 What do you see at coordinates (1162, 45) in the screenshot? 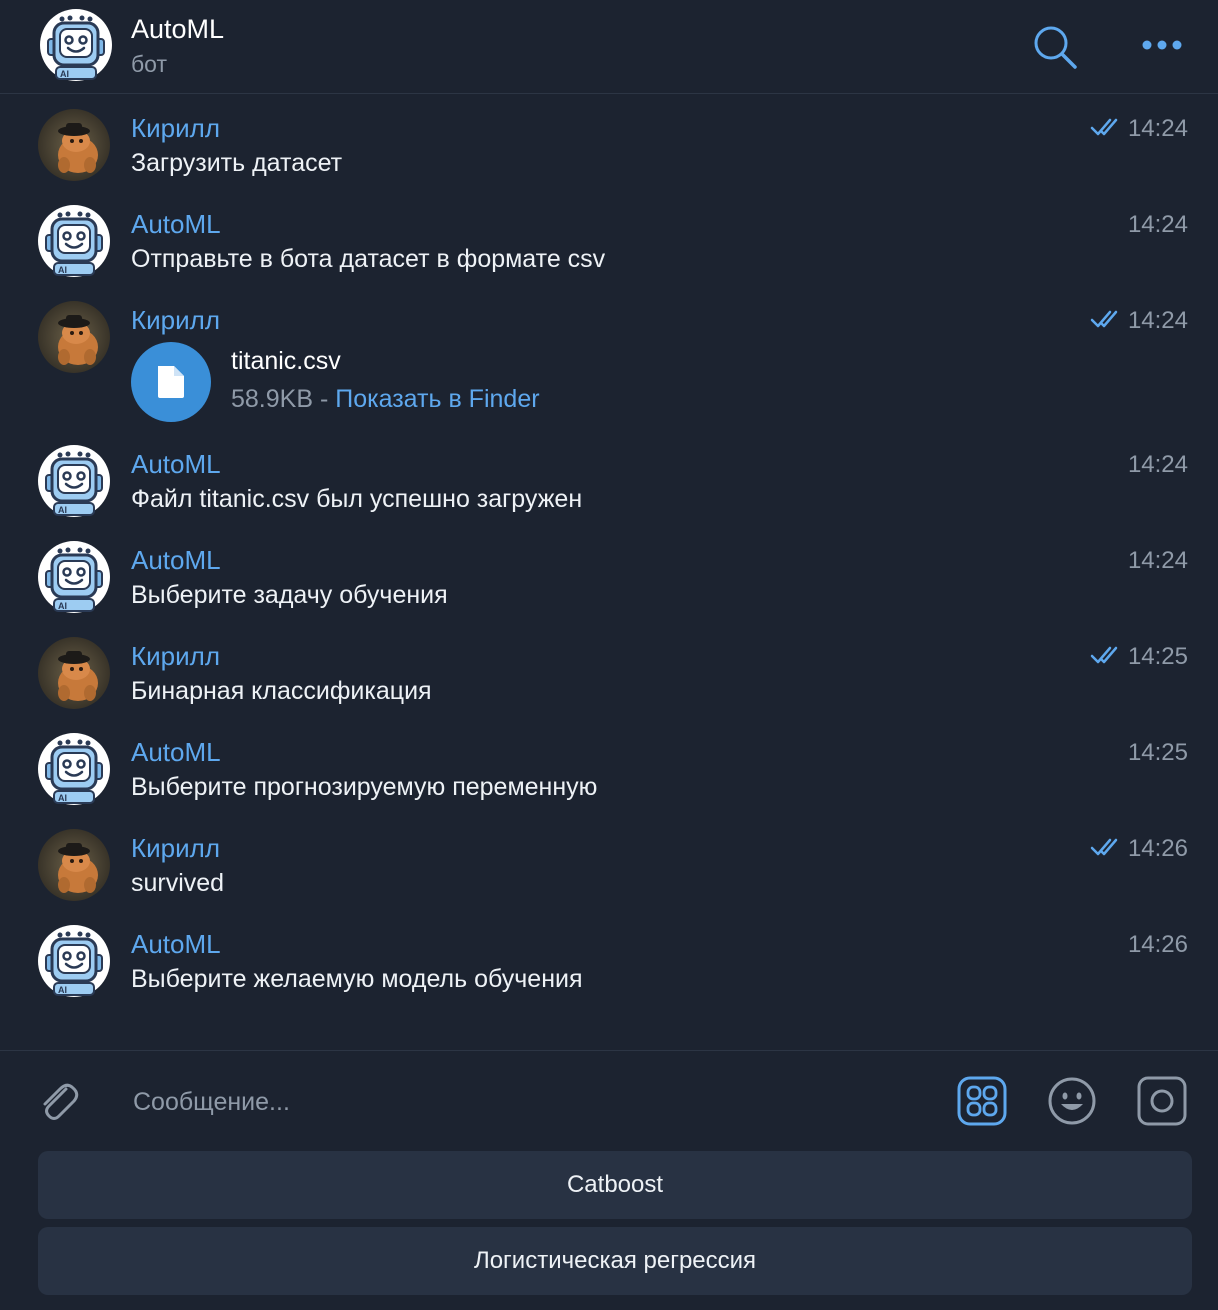
I see `more-icon` at bounding box center [1162, 45].